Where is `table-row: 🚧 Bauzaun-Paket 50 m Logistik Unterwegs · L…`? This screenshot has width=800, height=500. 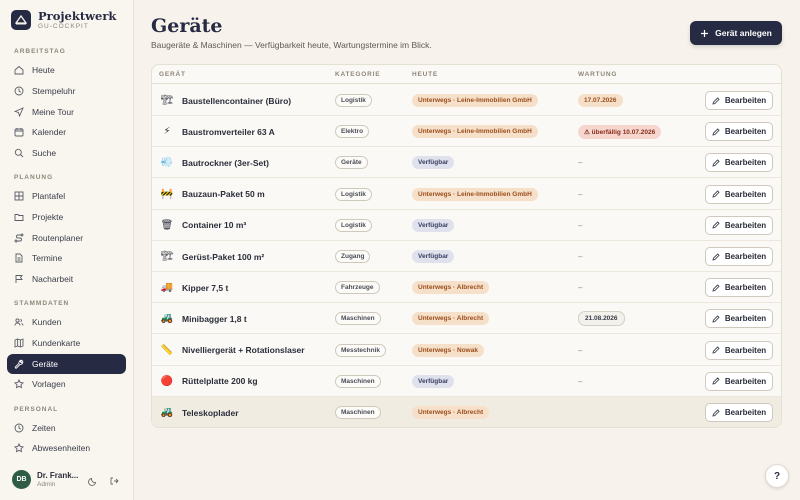
table-row: 🚧 Bauzaun-Paket 50 m Logistik Unterwegs · L… is located at coordinates (466, 194).